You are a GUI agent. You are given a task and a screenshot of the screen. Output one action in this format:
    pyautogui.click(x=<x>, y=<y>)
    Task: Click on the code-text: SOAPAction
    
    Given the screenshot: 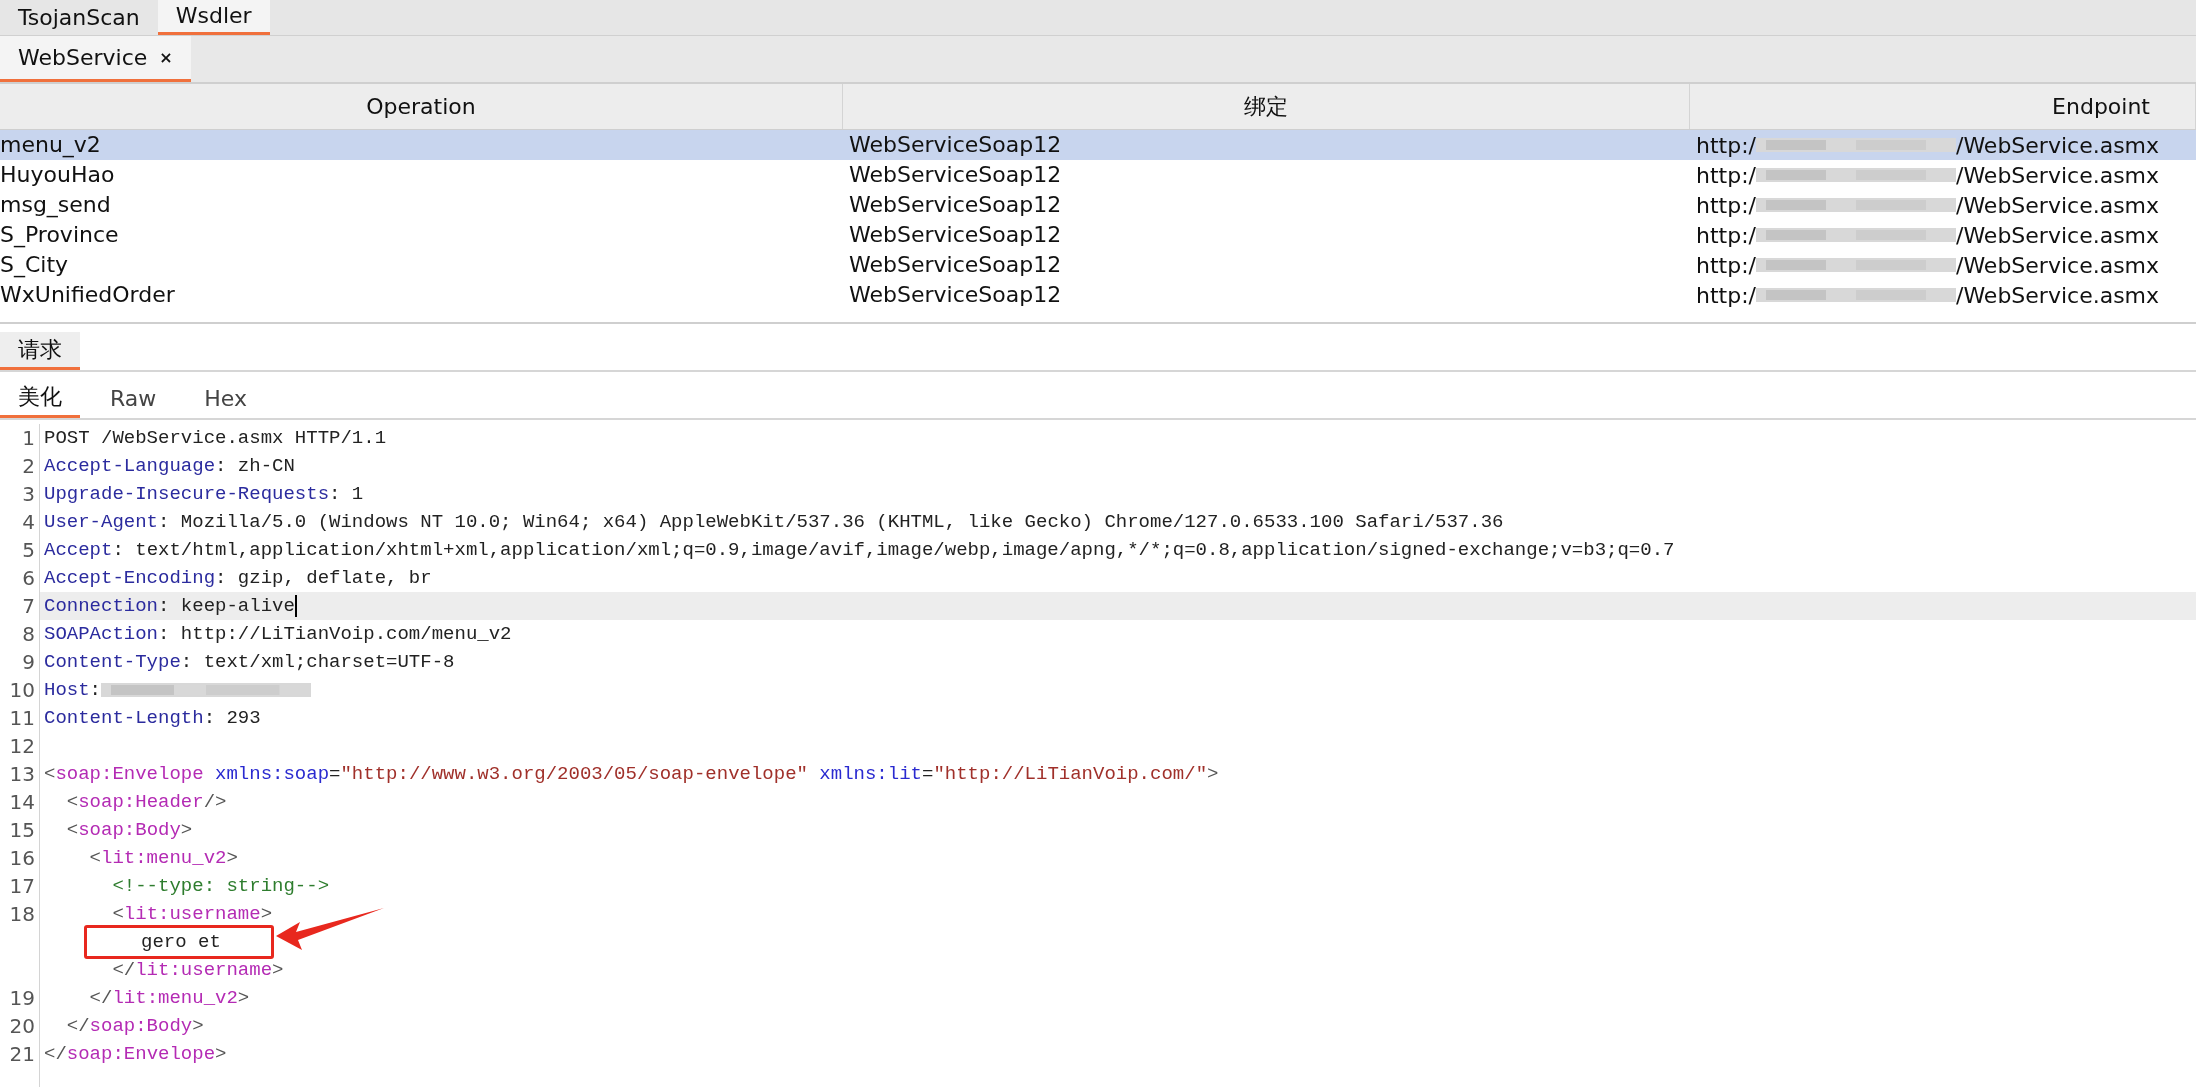 What is the action you would take?
    pyautogui.click(x=101, y=634)
    